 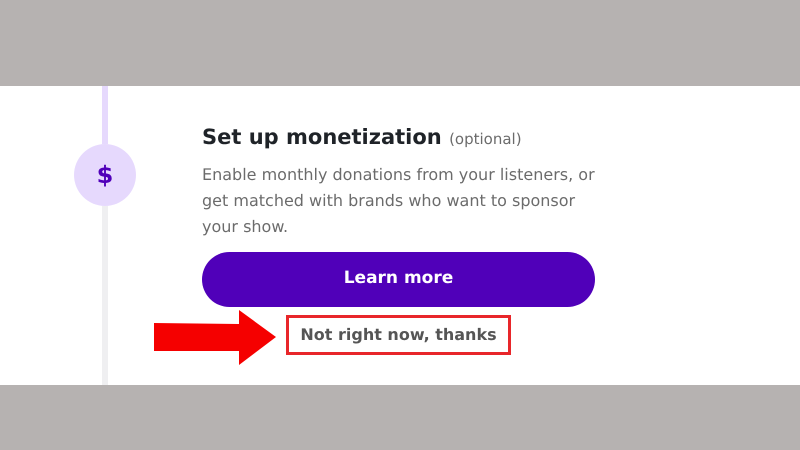 I want to click on section-title: Set up monetization, so click(x=322, y=137).